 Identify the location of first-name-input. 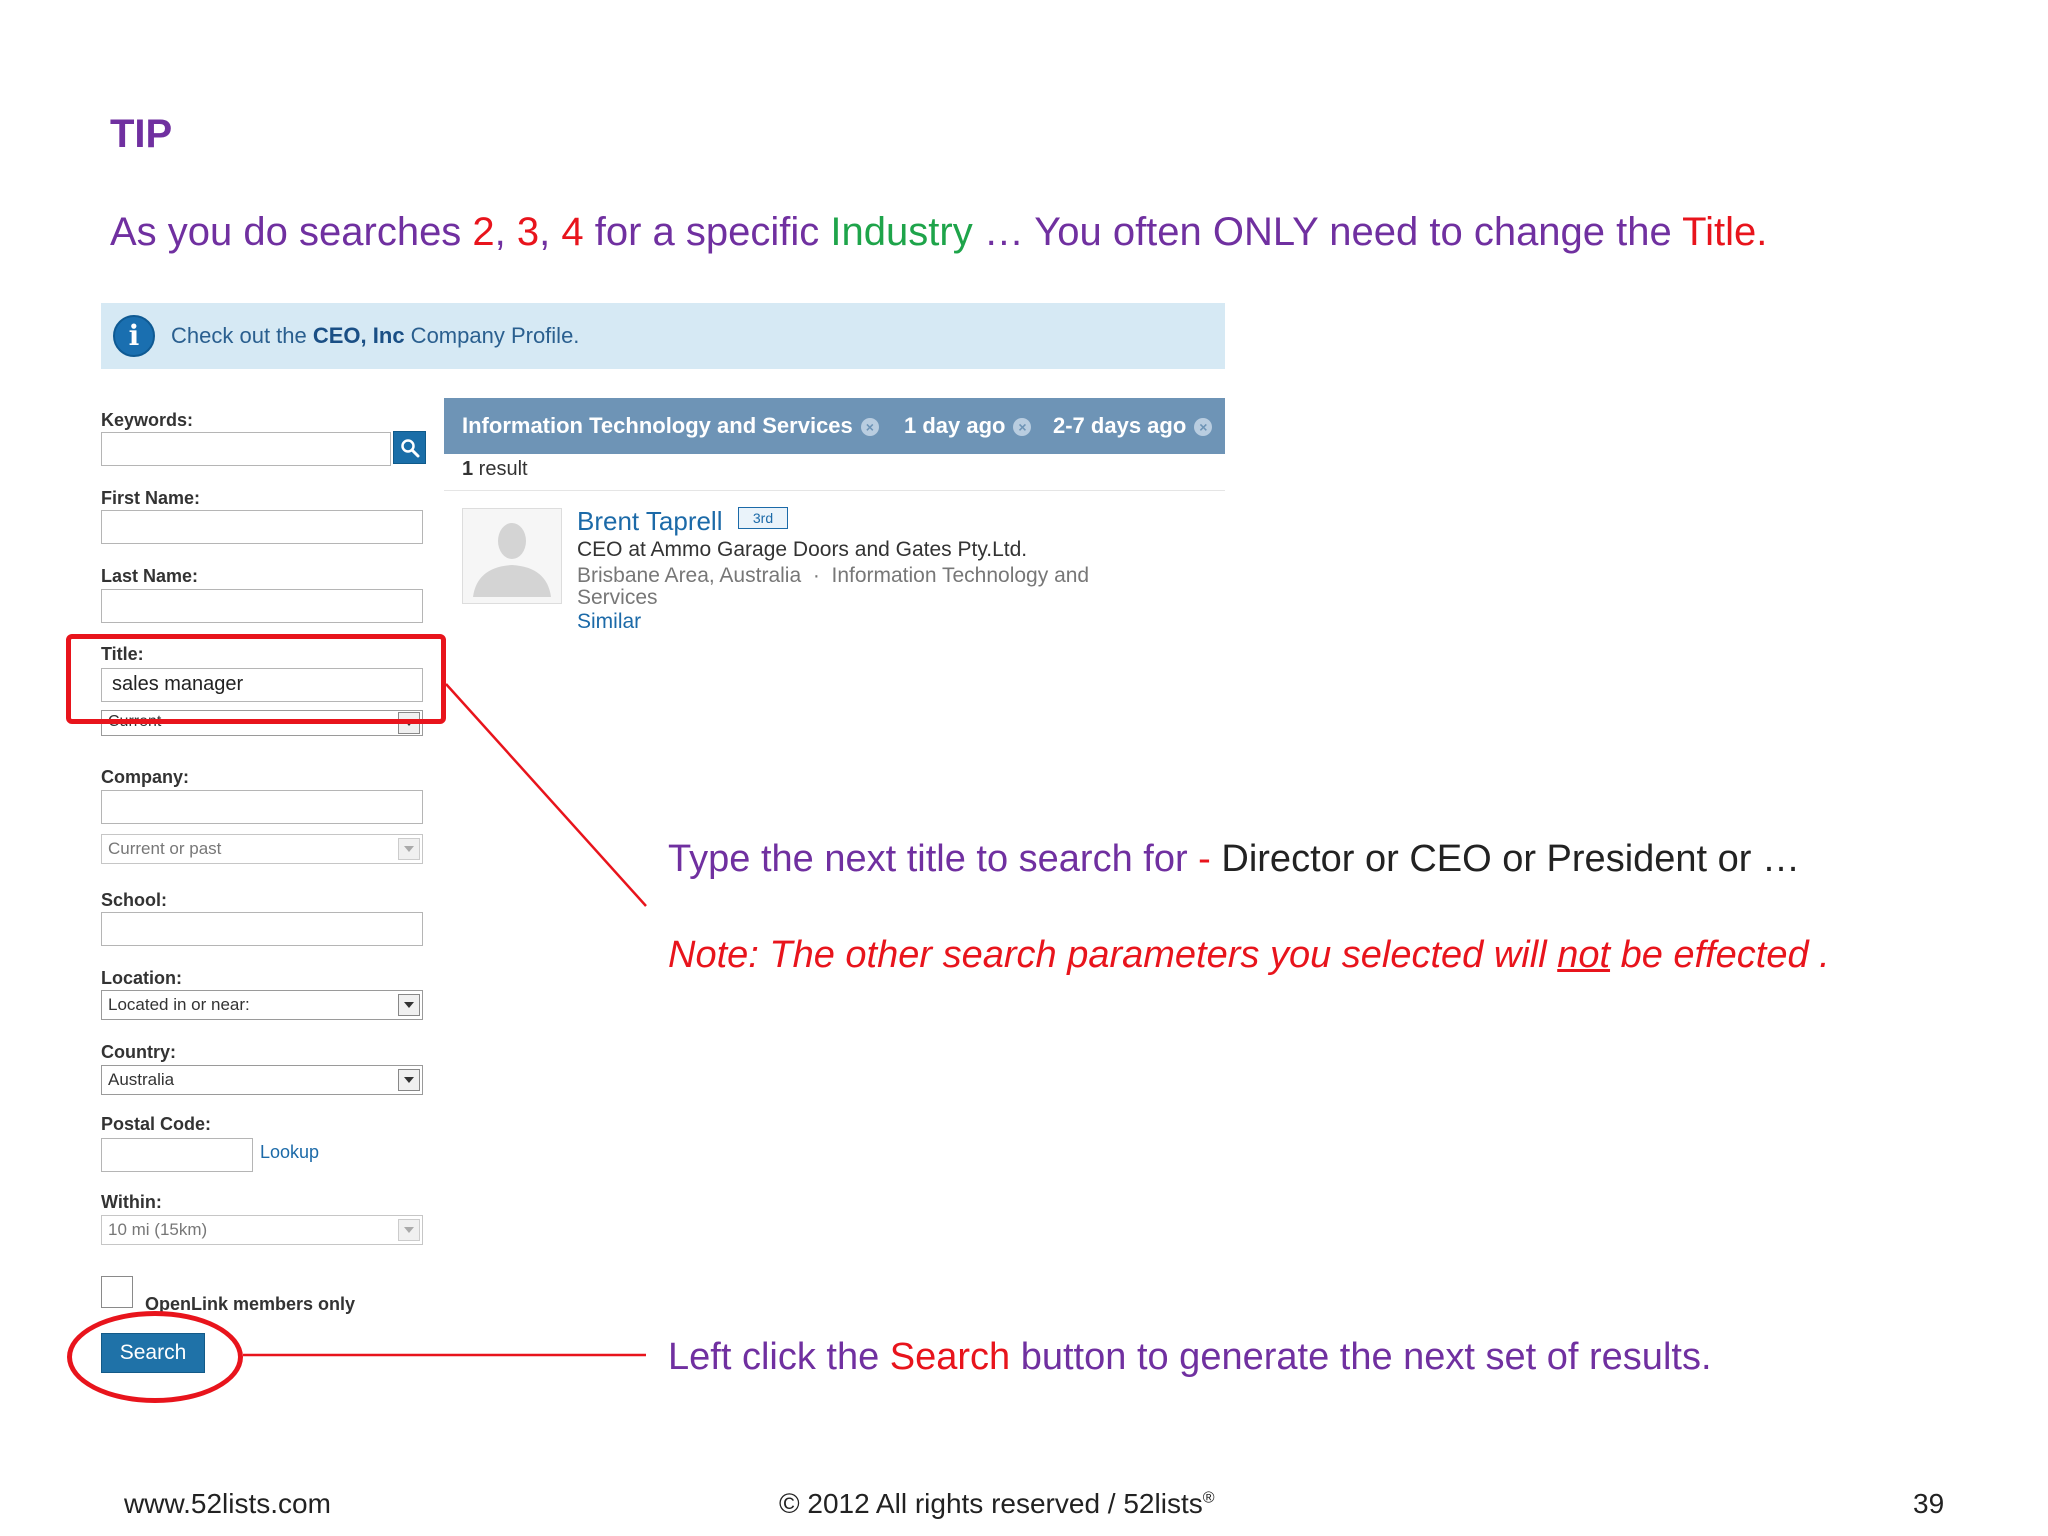
(262, 527).